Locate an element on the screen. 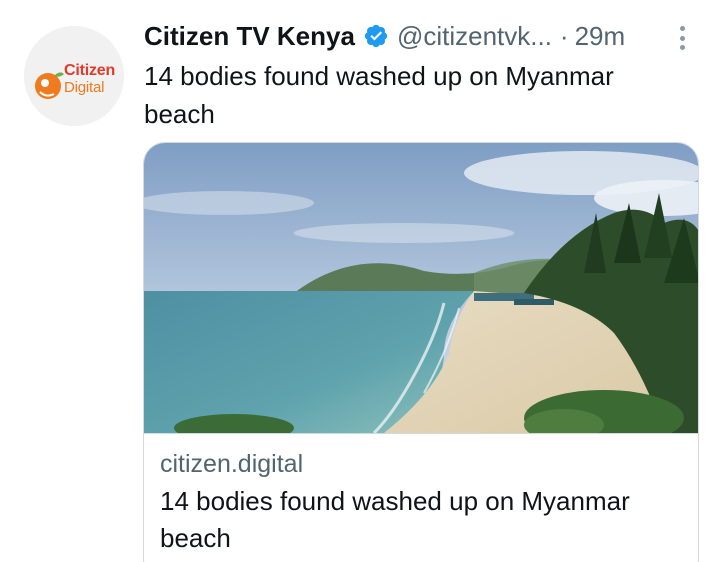 This screenshot has height=562, width=720. avatar: Citizen Digital is located at coordinates (74, 76).